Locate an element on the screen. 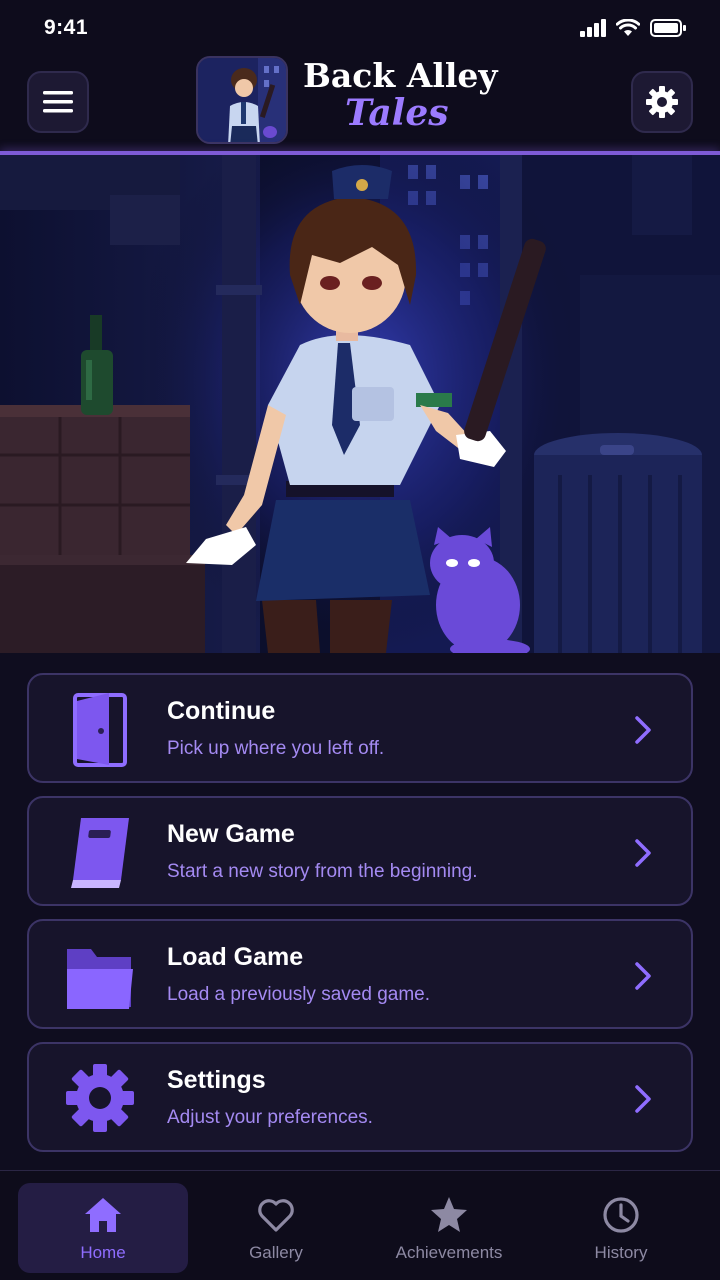  hamburger-icon is located at coordinates (58, 102).